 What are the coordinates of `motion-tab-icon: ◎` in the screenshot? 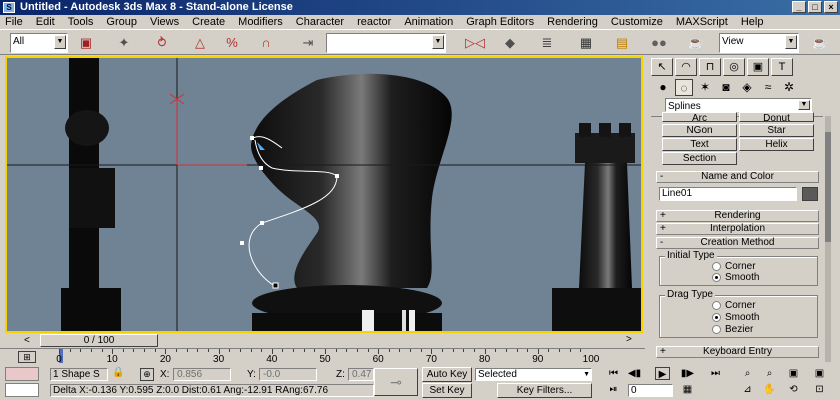 It's located at (734, 67).